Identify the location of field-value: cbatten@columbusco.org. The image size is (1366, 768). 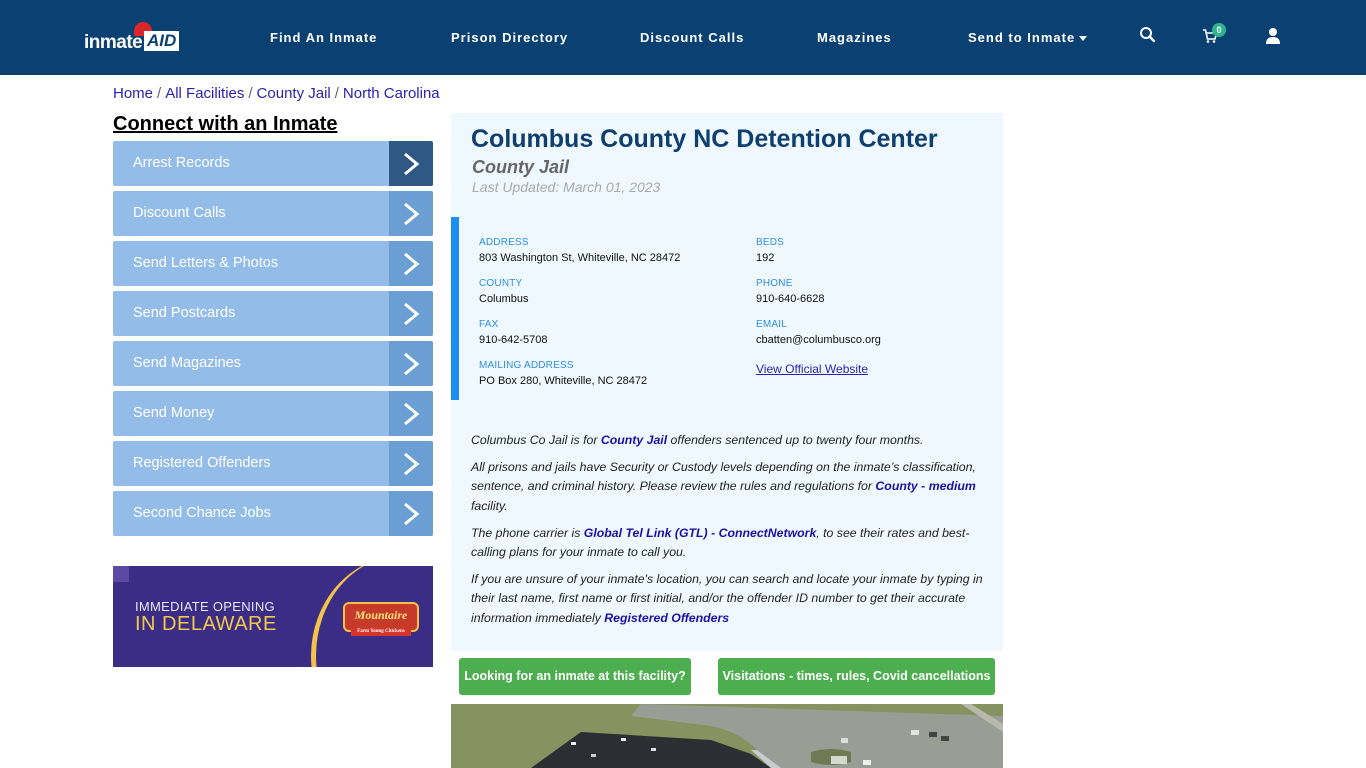
(818, 340).